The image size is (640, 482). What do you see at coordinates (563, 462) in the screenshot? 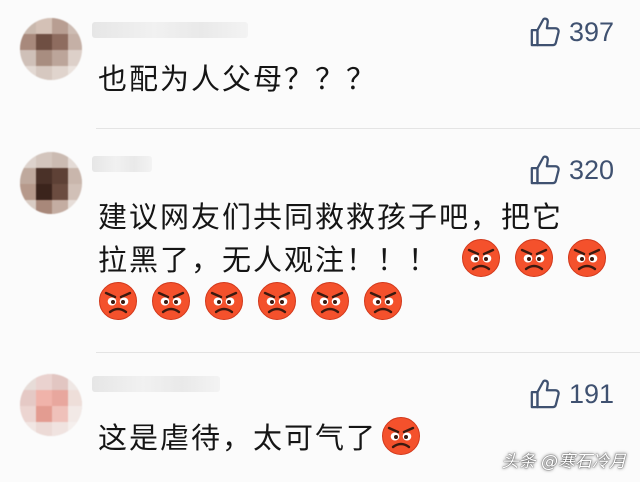
I see `watermark: 头条 @寒石冷月` at bounding box center [563, 462].